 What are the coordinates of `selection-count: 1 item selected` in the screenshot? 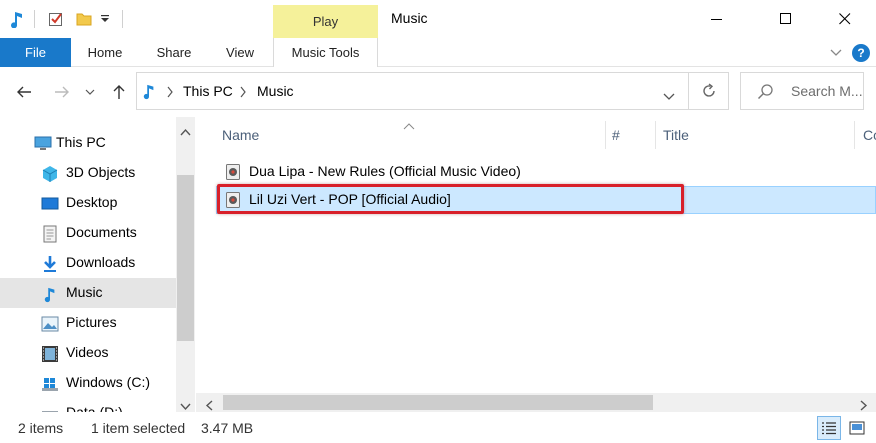 It's located at (138, 428).